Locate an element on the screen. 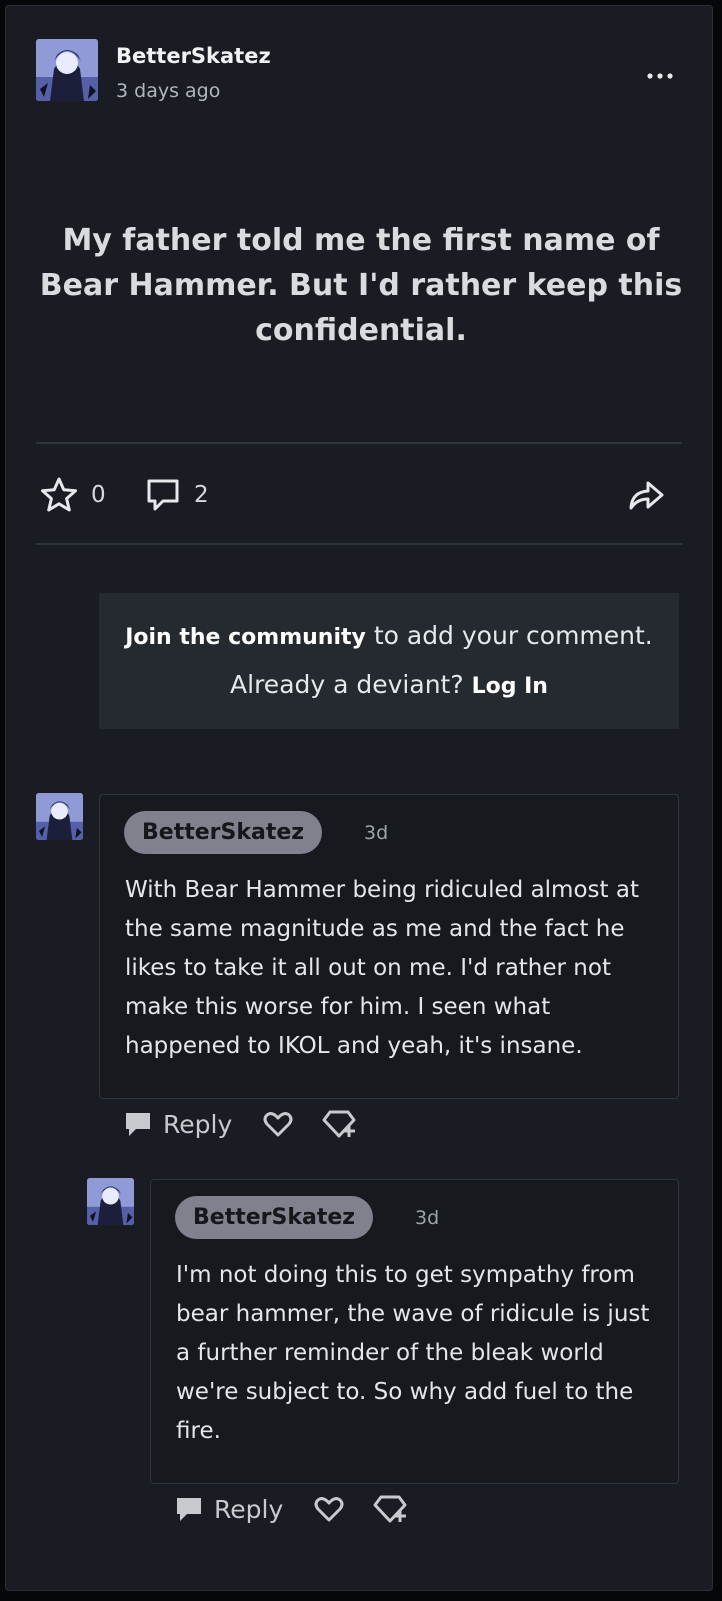  join-community-link: Join the community is located at coordinates (245, 637).